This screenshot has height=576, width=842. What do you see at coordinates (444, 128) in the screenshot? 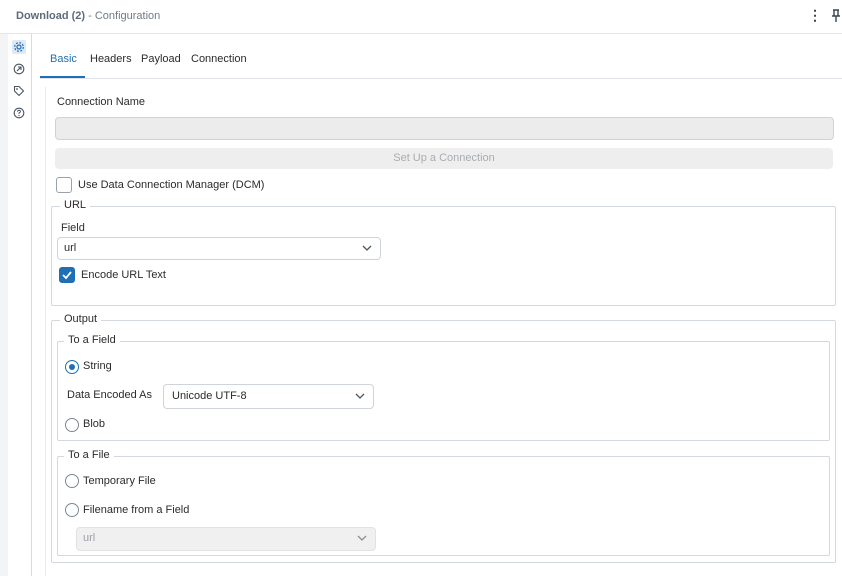
I see `connection-name-input` at bounding box center [444, 128].